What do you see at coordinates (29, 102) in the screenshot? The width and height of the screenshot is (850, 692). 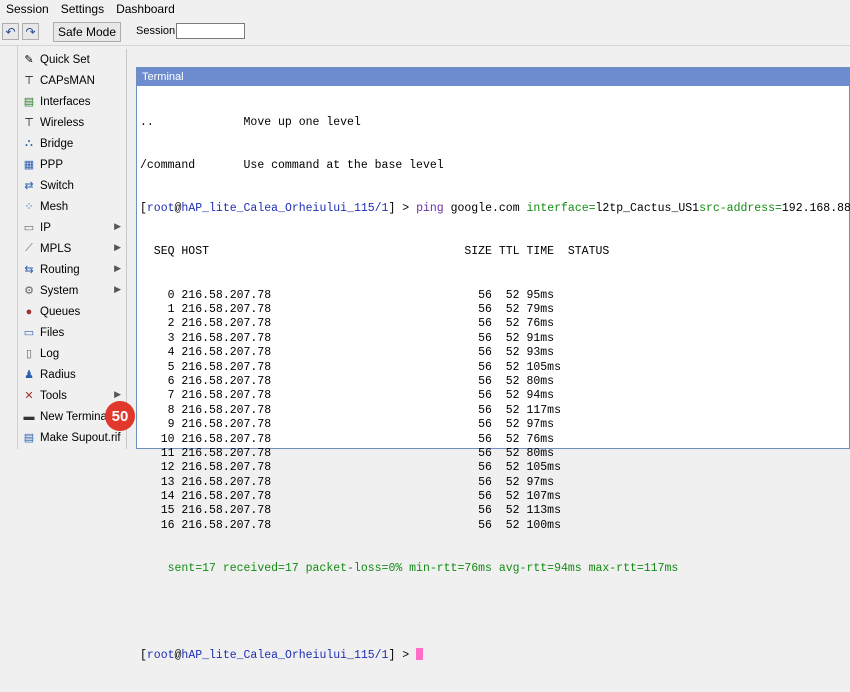 I see `interfaces-icon: ▤` at bounding box center [29, 102].